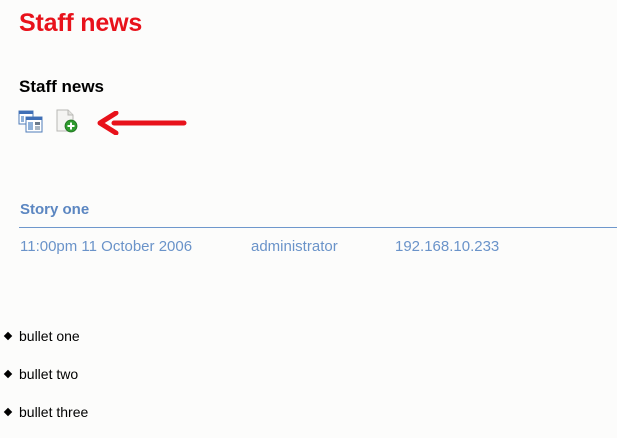 The image size is (617, 438). I want to click on story-title-link: Story one, so click(54, 209).